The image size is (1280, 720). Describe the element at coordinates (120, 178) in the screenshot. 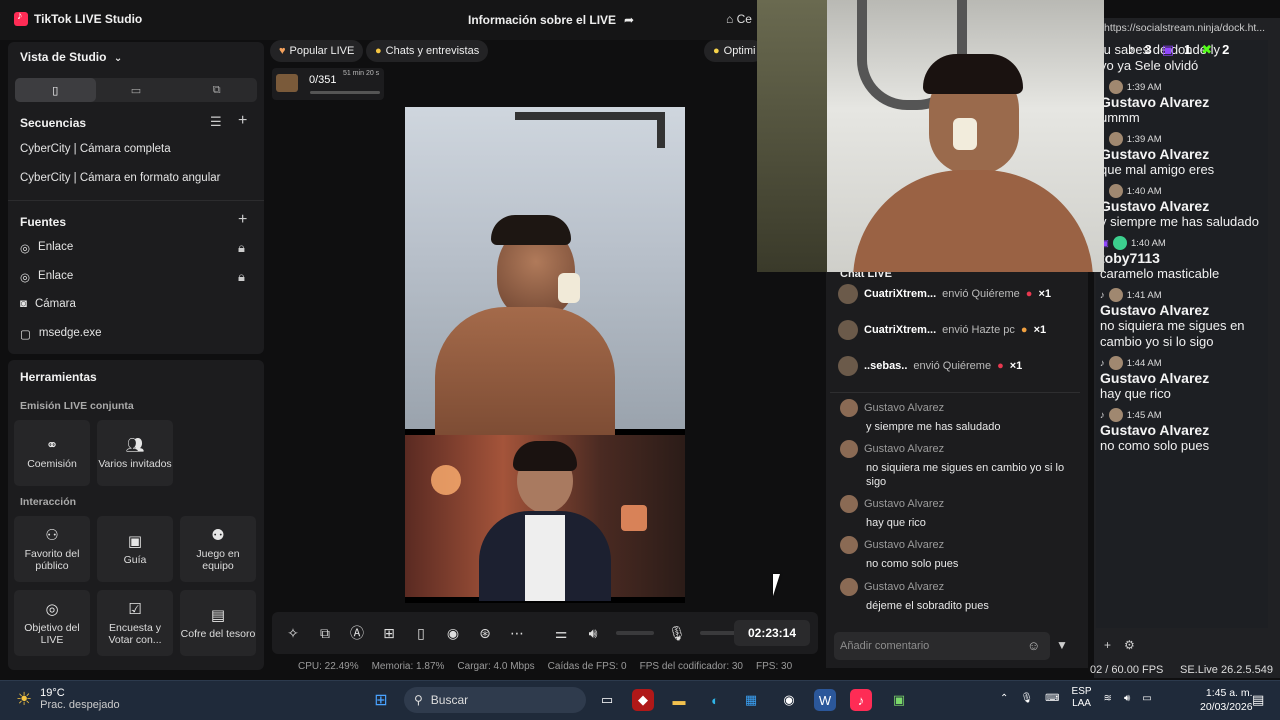

I see `sequence-item: CyberCity | Cámara en formato angular` at that location.